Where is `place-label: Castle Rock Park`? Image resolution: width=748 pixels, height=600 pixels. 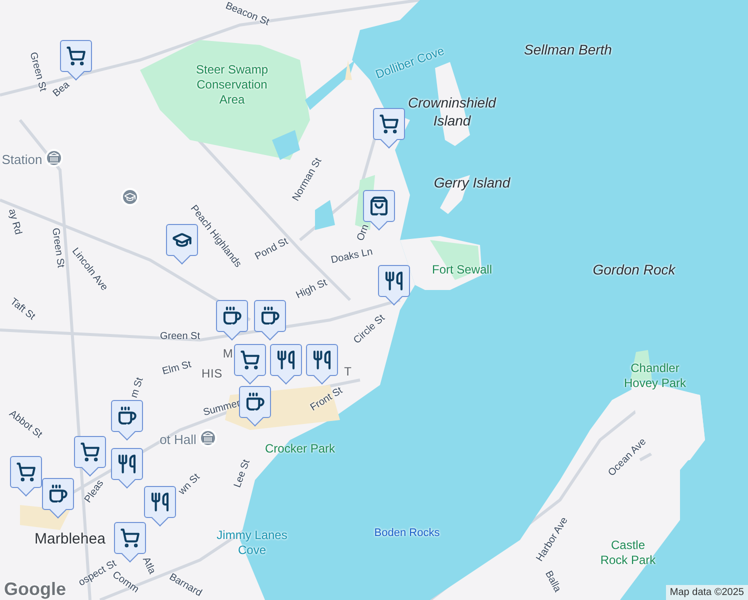
place-label: Castle Rock Park is located at coordinates (628, 553).